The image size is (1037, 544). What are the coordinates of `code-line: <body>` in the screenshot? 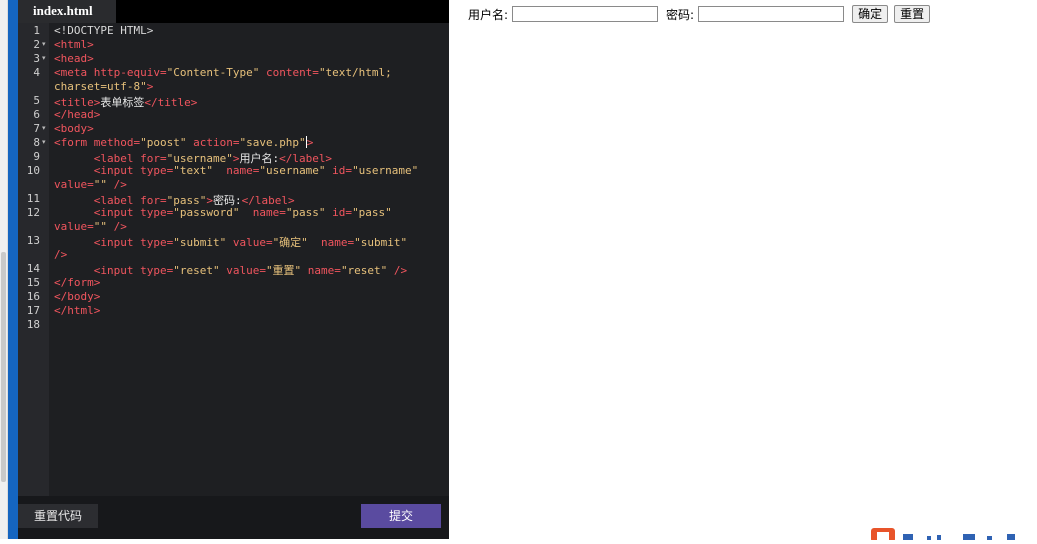 It's located at (74, 128).